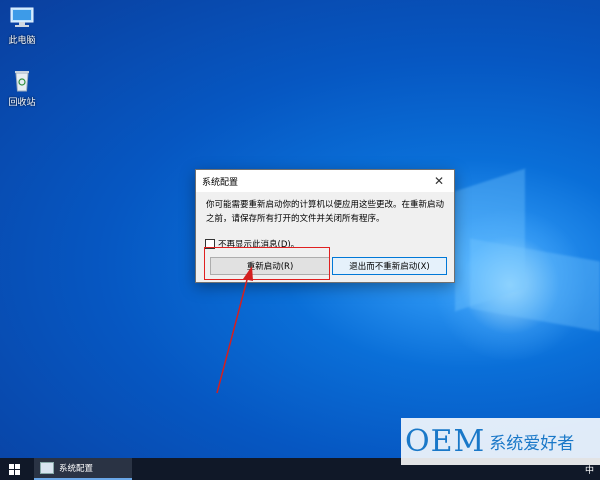 This screenshot has width=600, height=480. I want to click on close-icon: ✕, so click(439, 181).